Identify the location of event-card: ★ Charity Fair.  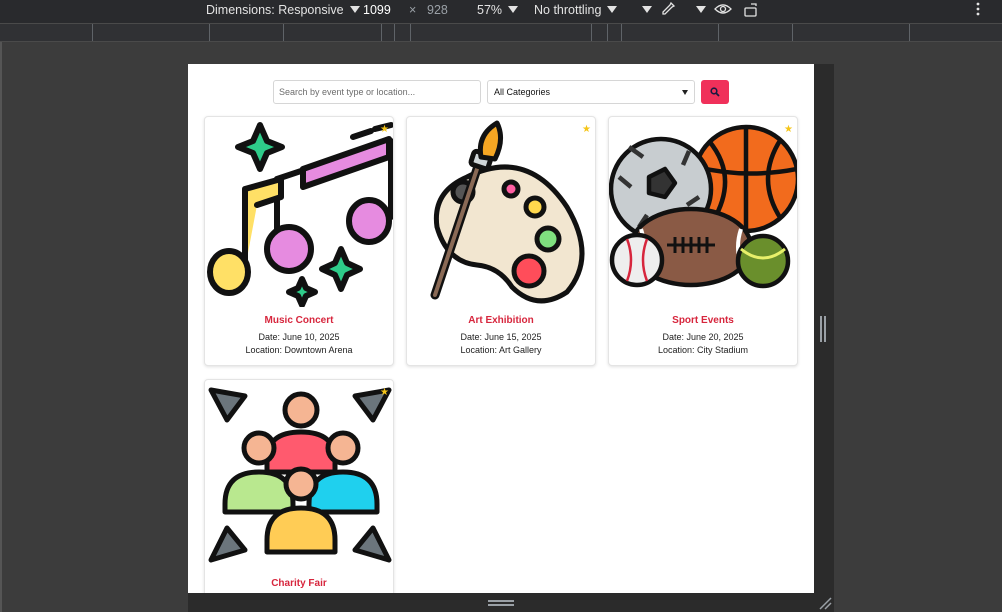
(299, 486).